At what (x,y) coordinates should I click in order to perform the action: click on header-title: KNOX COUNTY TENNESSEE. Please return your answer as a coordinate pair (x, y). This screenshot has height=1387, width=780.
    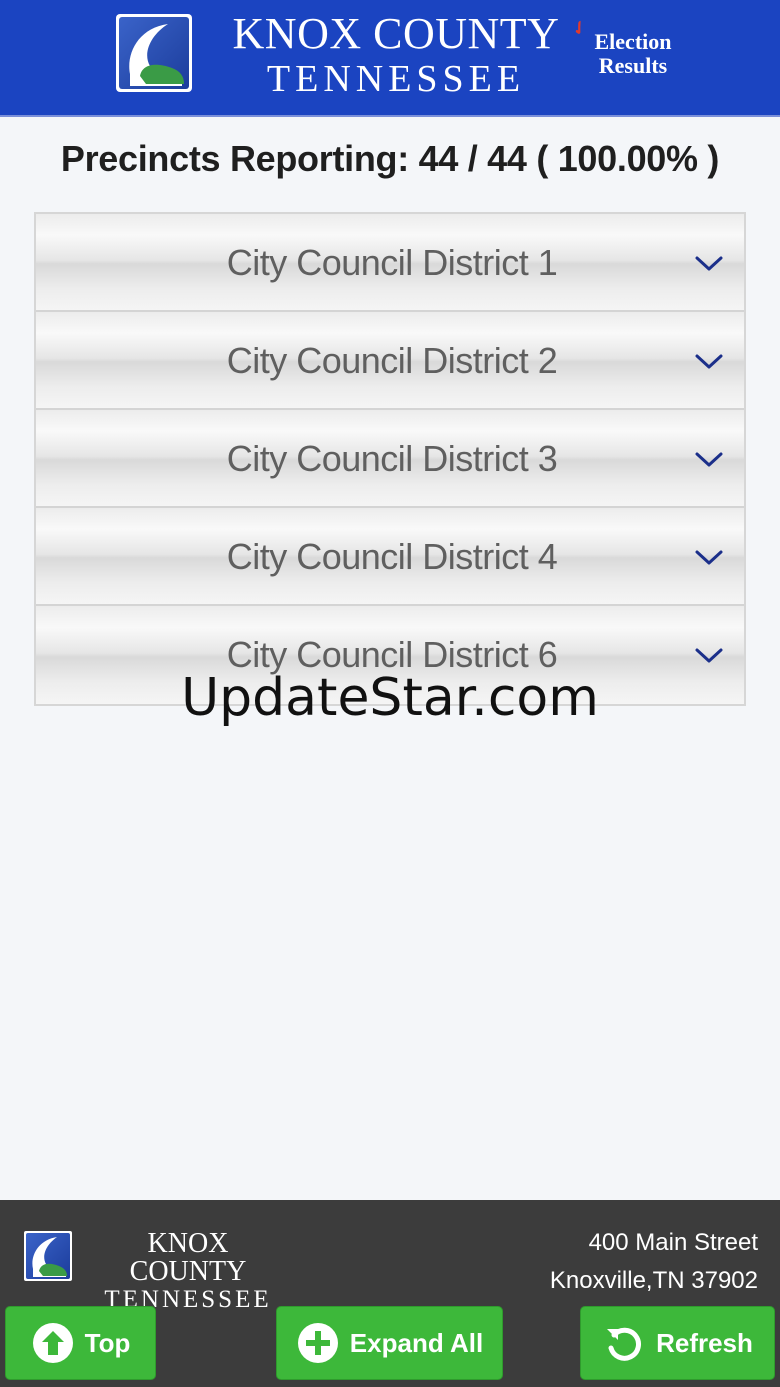
    Looking at the image, I should click on (396, 54).